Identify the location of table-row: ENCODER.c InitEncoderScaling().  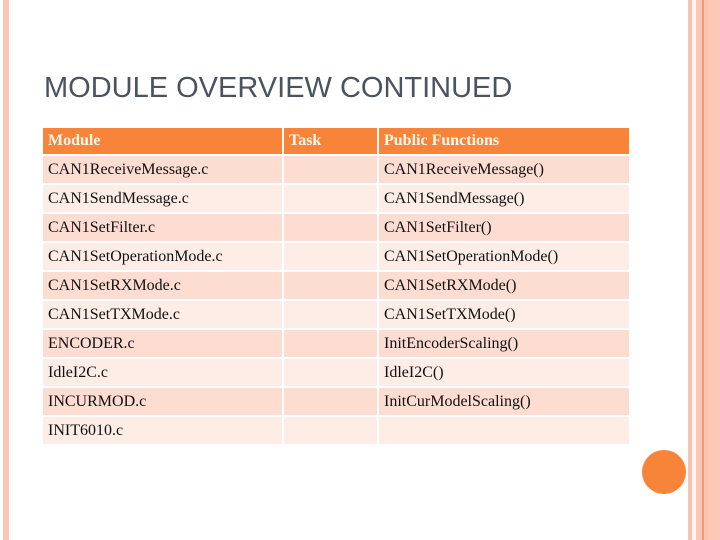
(336, 343).